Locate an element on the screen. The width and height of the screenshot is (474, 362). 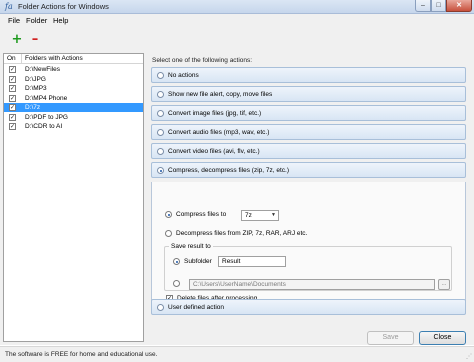
action-option: Convert audio files (mp3, wav, etc.) is located at coordinates (308, 132).